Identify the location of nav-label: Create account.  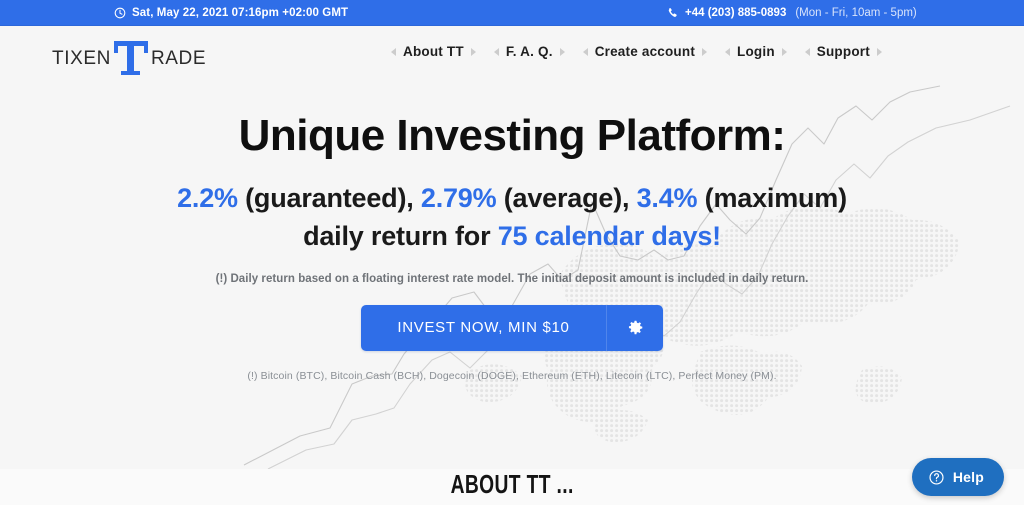
(645, 51).